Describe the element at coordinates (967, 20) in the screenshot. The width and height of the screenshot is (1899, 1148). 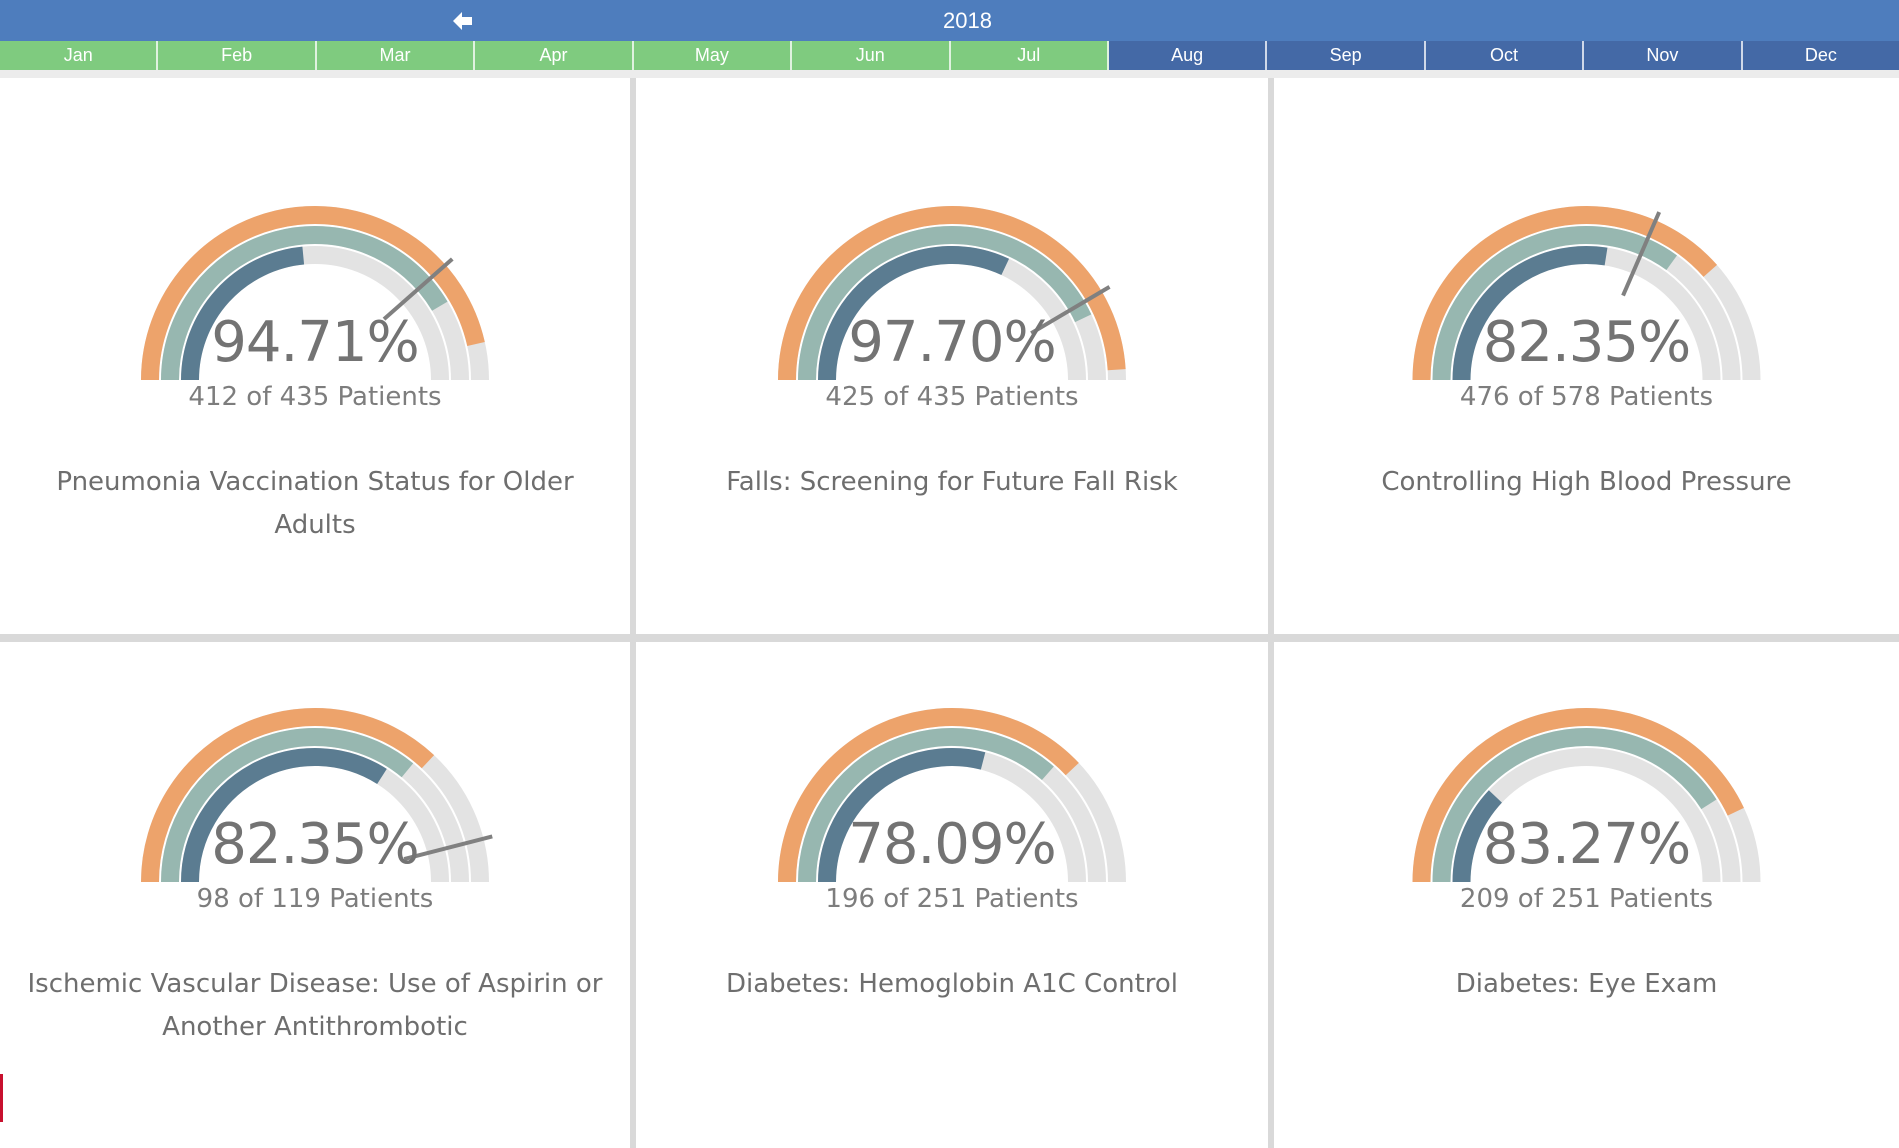
I see `year-label: 2018` at that location.